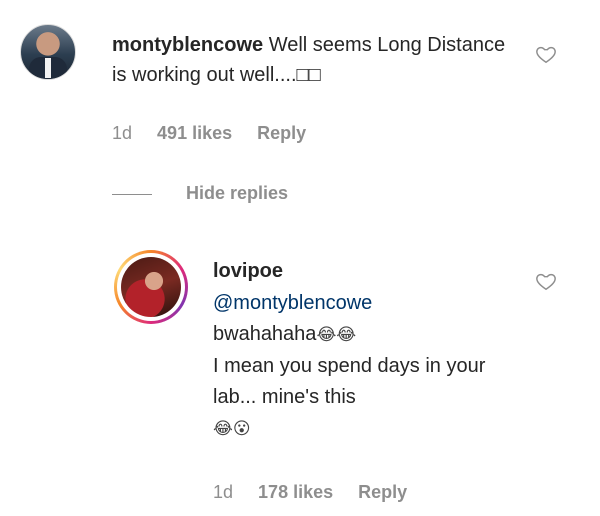  I want to click on avatar-photo, so click(151, 287).